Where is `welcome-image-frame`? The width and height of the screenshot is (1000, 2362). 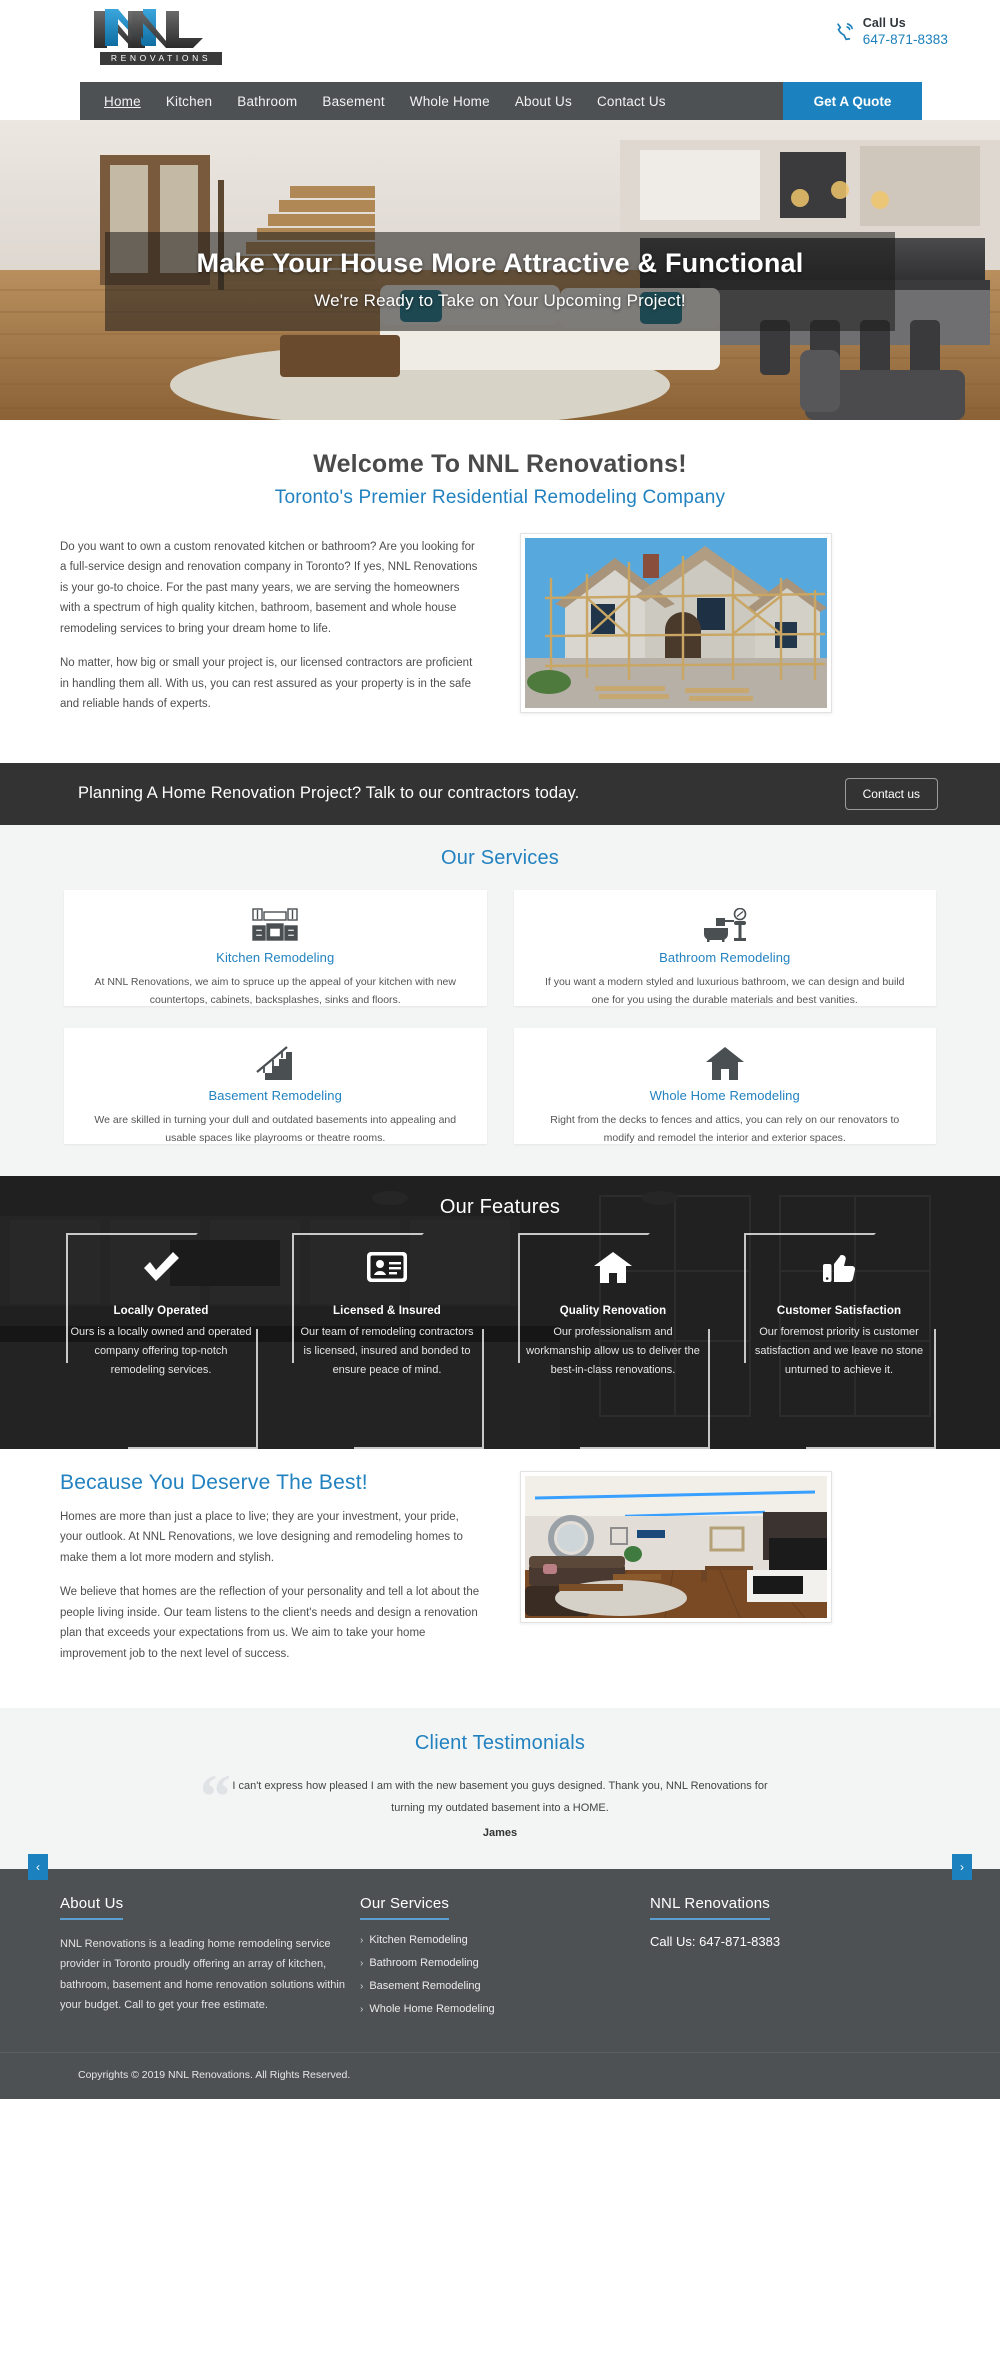 welcome-image-frame is located at coordinates (676, 623).